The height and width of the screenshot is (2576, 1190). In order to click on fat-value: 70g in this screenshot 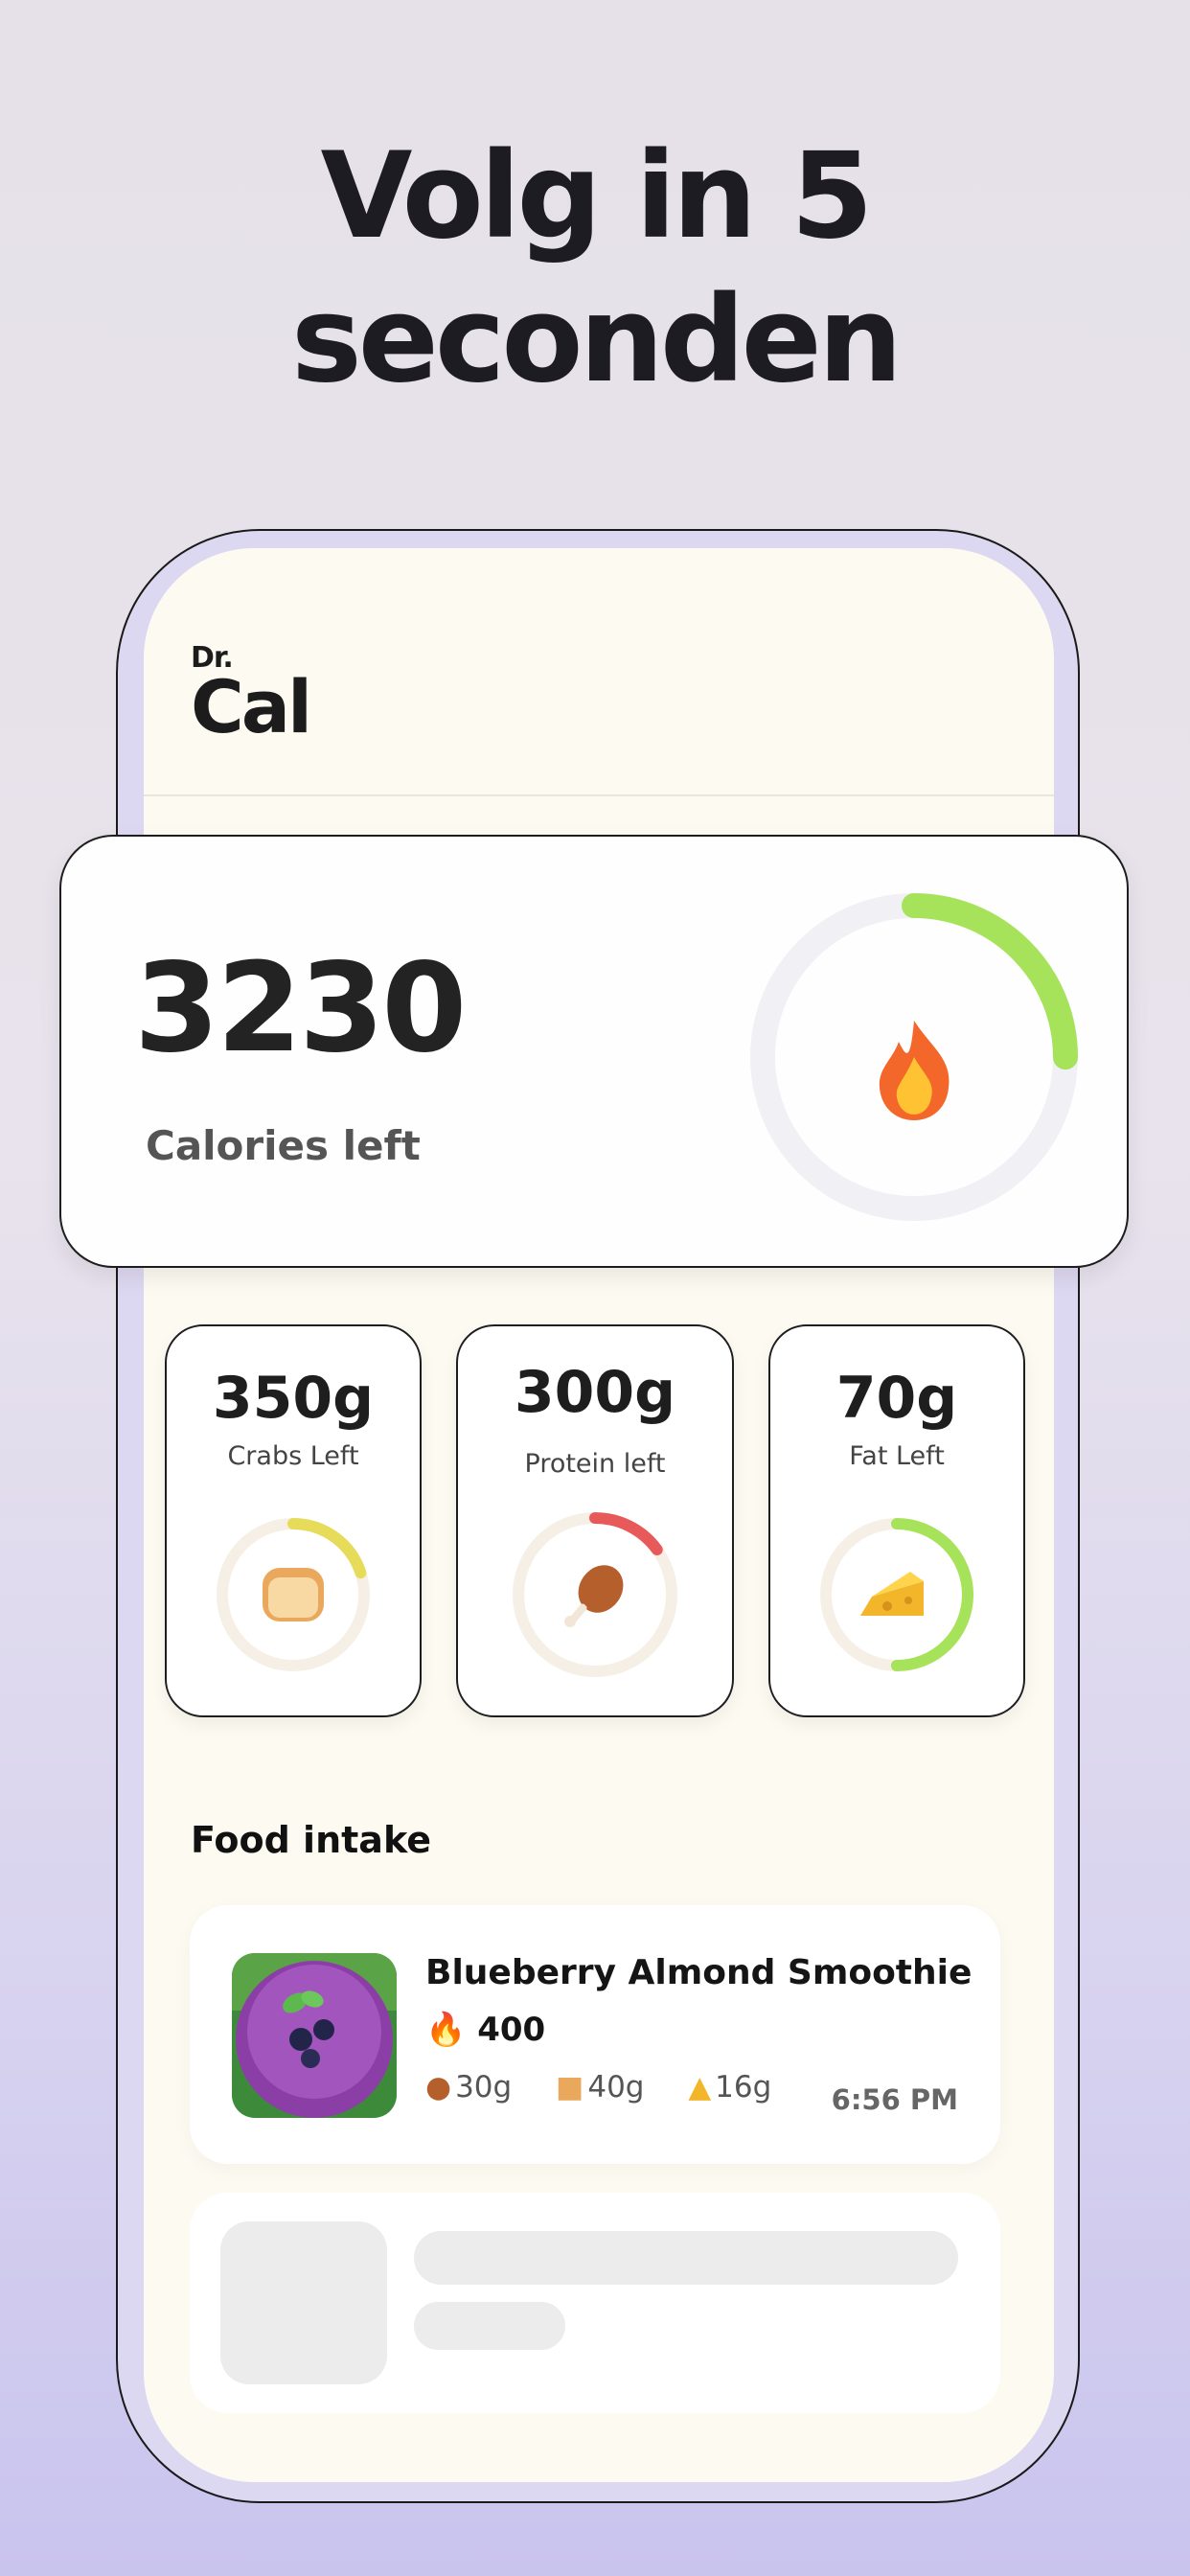, I will do `click(897, 1398)`.